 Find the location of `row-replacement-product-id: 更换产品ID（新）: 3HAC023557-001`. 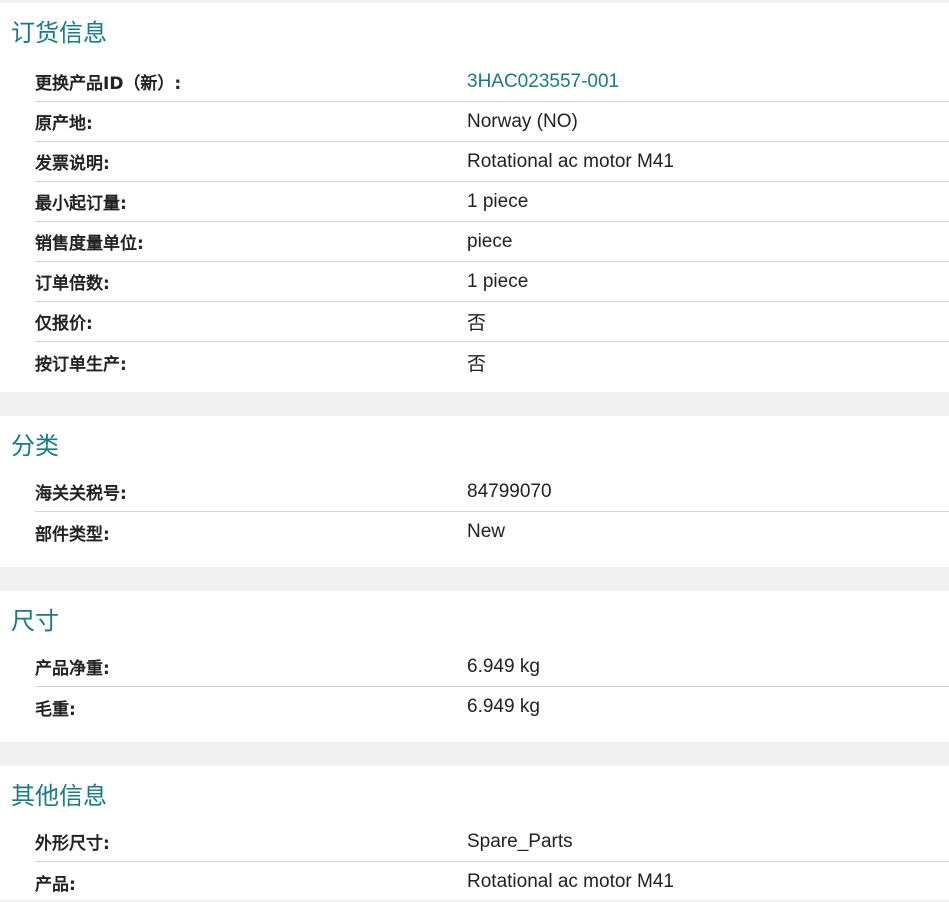

row-replacement-product-id: 更换产品ID（新）: 3HAC023557-001 is located at coordinates (492, 82).